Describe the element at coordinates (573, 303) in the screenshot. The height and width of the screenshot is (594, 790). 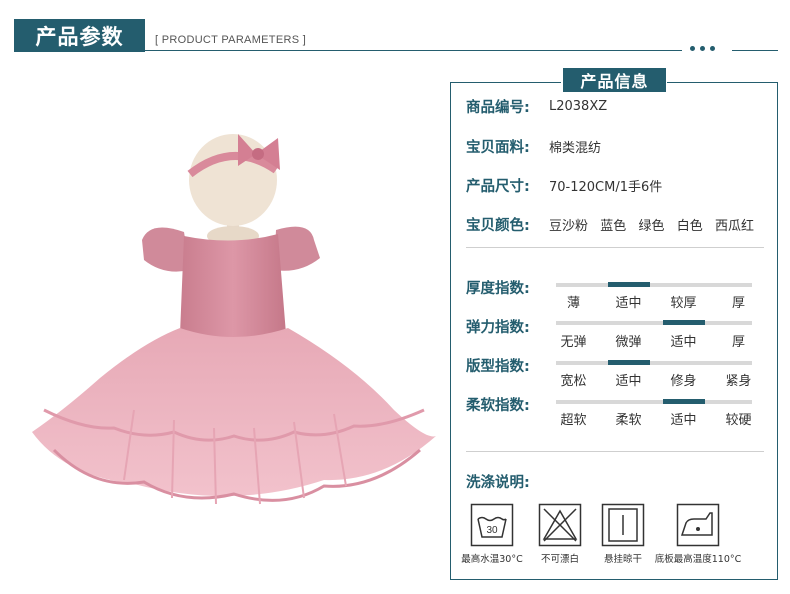
I see `scale-option: 薄` at that location.